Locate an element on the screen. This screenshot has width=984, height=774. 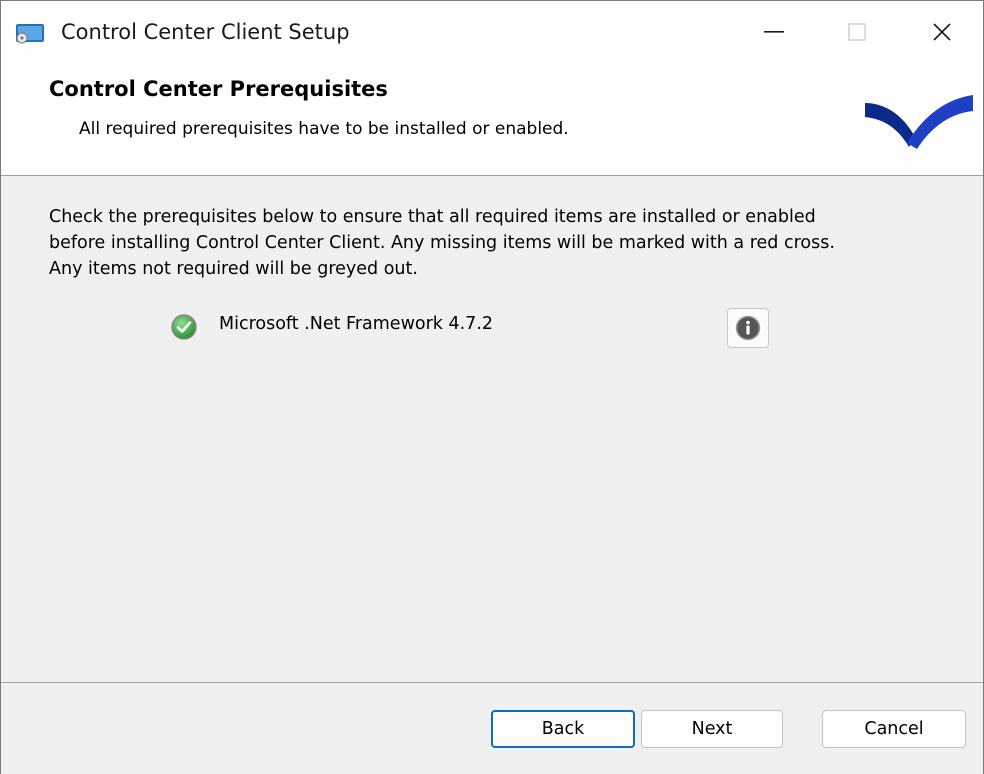
maximize-button is located at coordinates (857, 32).